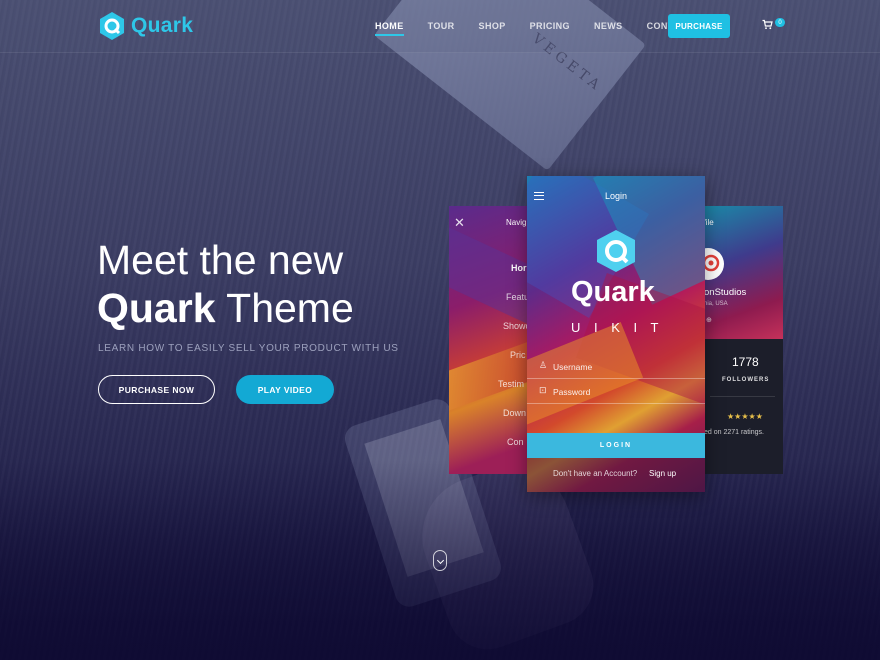 Image resolution: width=880 pixels, height=660 pixels. Describe the element at coordinates (699, 26) in the screenshot. I see `purchase-button: PURCHASE` at that location.